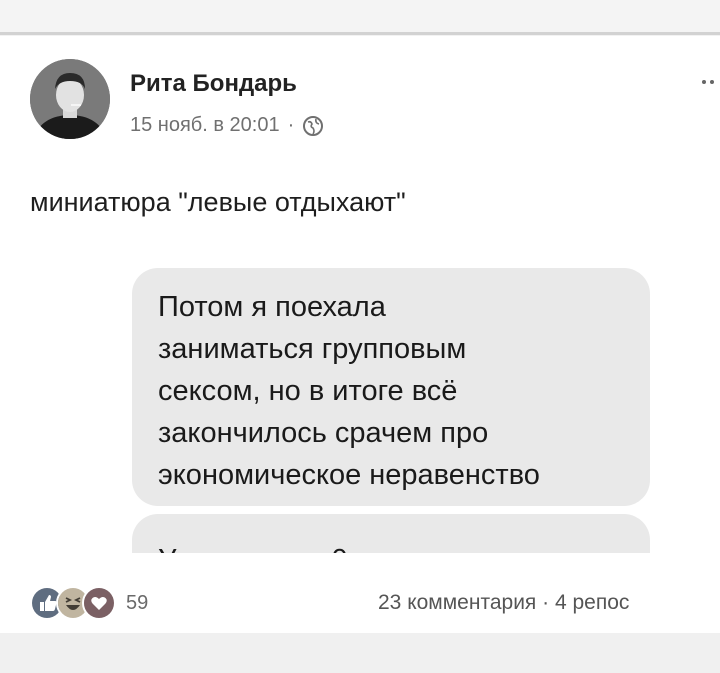  I want to click on author-name: Рита Бондарь, so click(213, 84).